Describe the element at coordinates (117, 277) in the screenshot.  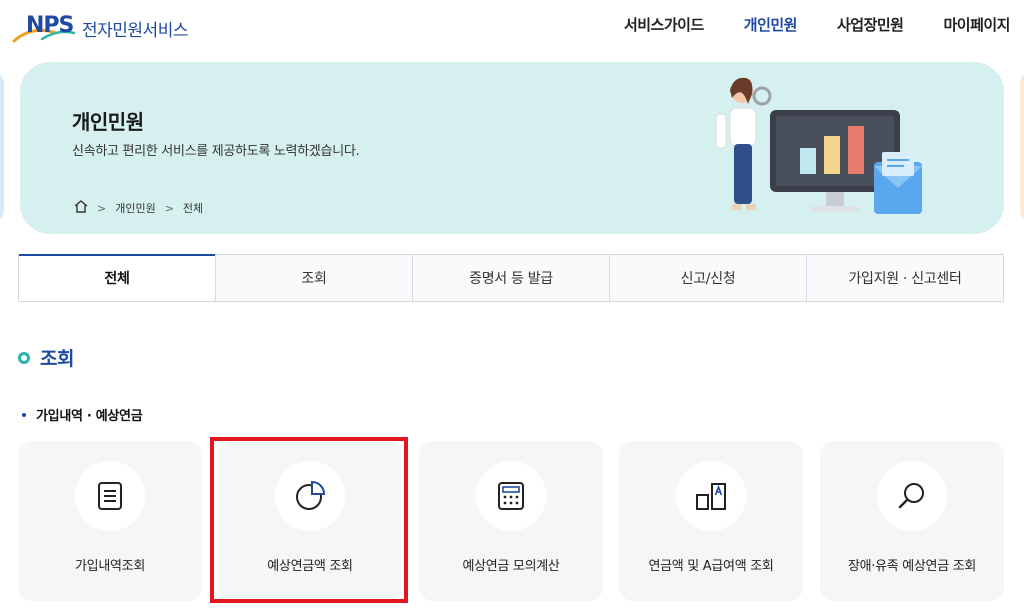
I see `tab-all: 전체` at that location.